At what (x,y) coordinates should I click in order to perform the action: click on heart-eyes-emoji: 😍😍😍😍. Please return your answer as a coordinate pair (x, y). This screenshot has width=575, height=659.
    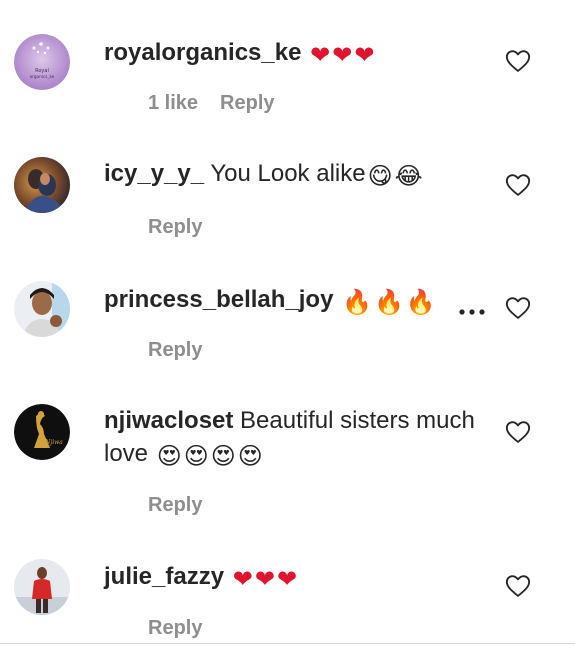
    Looking at the image, I should click on (210, 456).